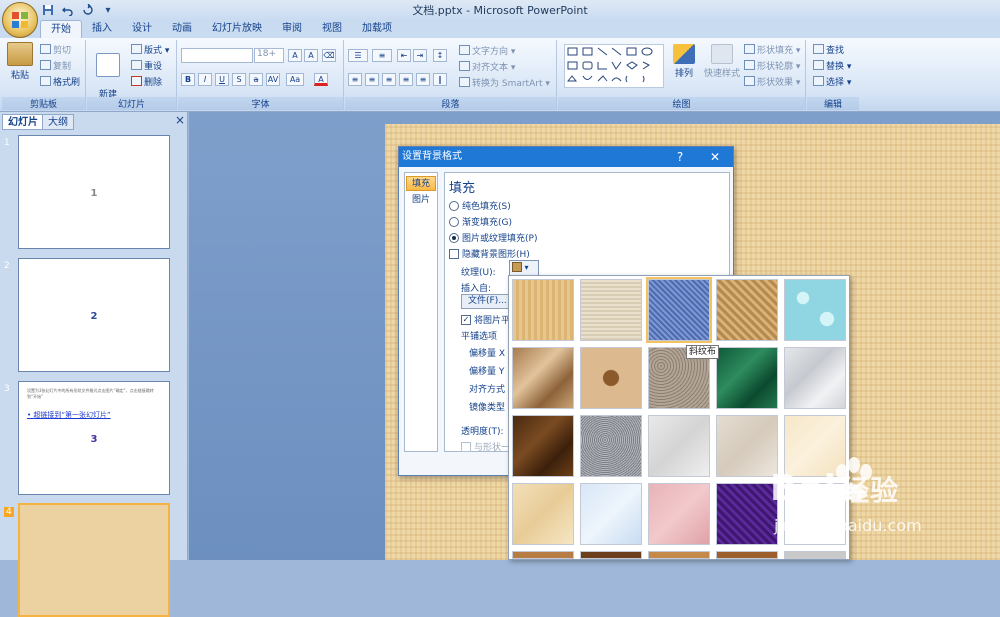 Image resolution: width=1000 pixels, height=617 pixels. I want to click on save-icon, so click(48, 10).